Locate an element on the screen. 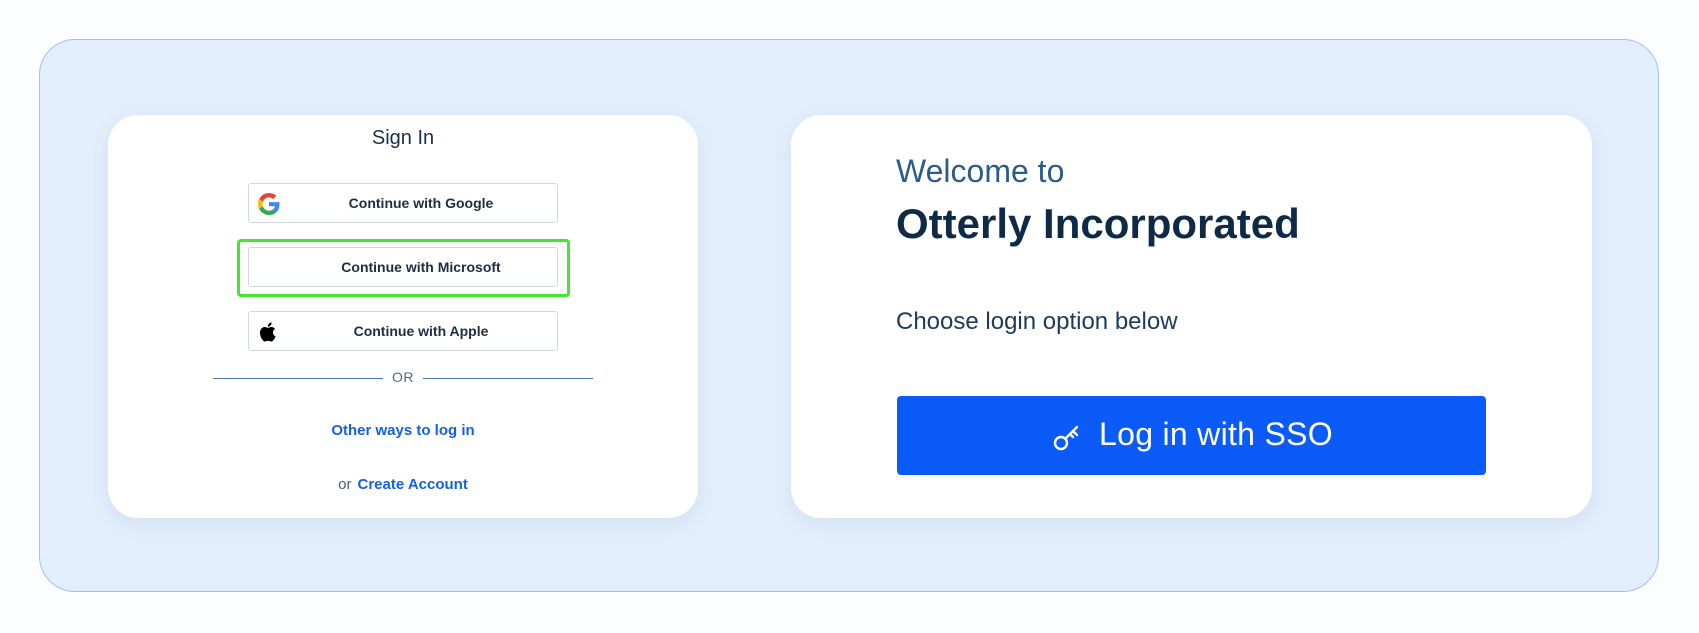 Image resolution: width=1699 pixels, height=633 pixels. divider-line-right is located at coordinates (508, 378).